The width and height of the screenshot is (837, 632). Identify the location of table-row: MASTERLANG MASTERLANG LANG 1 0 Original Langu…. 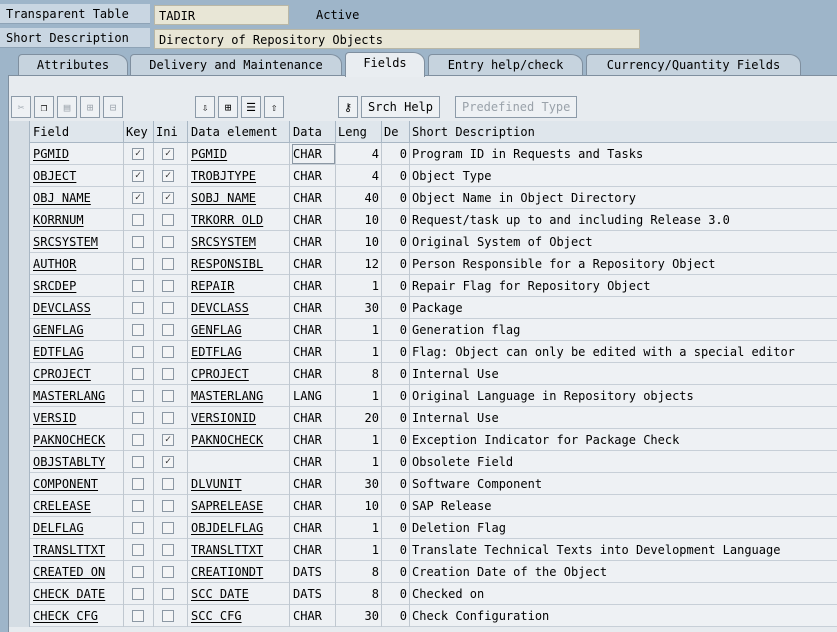
(423, 396).